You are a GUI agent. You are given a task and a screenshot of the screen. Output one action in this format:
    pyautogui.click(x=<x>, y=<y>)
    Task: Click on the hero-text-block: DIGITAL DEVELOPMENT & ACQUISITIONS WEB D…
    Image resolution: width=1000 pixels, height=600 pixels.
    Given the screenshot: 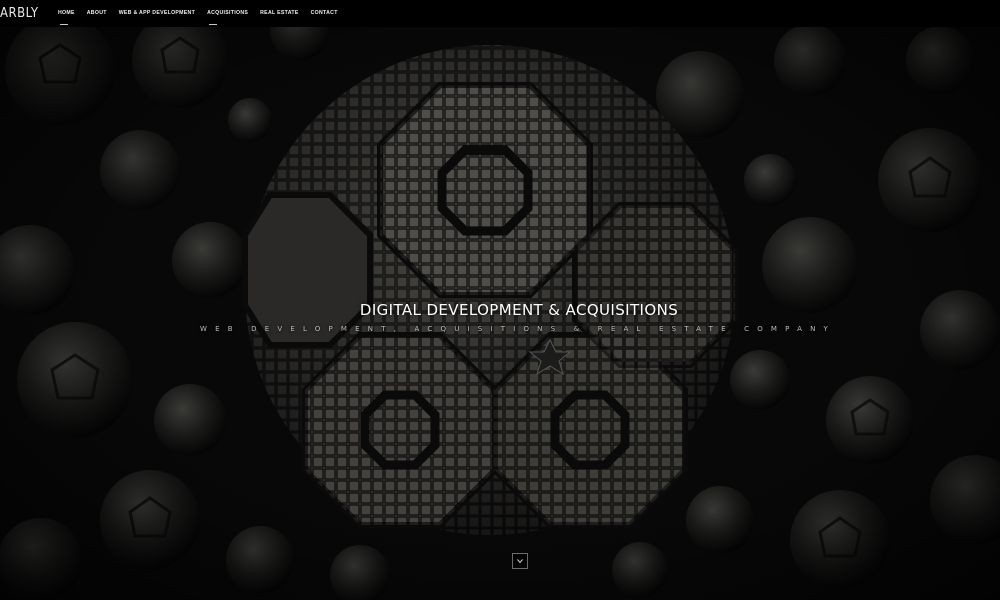 What is the action you would take?
    pyautogui.click(x=500, y=318)
    